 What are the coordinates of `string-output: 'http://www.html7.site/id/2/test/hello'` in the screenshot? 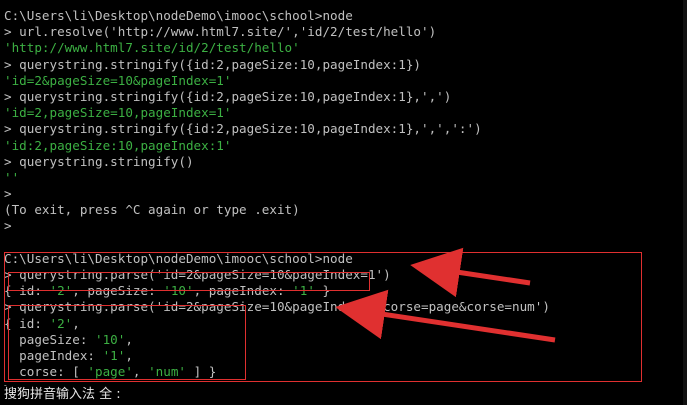 It's located at (152, 48).